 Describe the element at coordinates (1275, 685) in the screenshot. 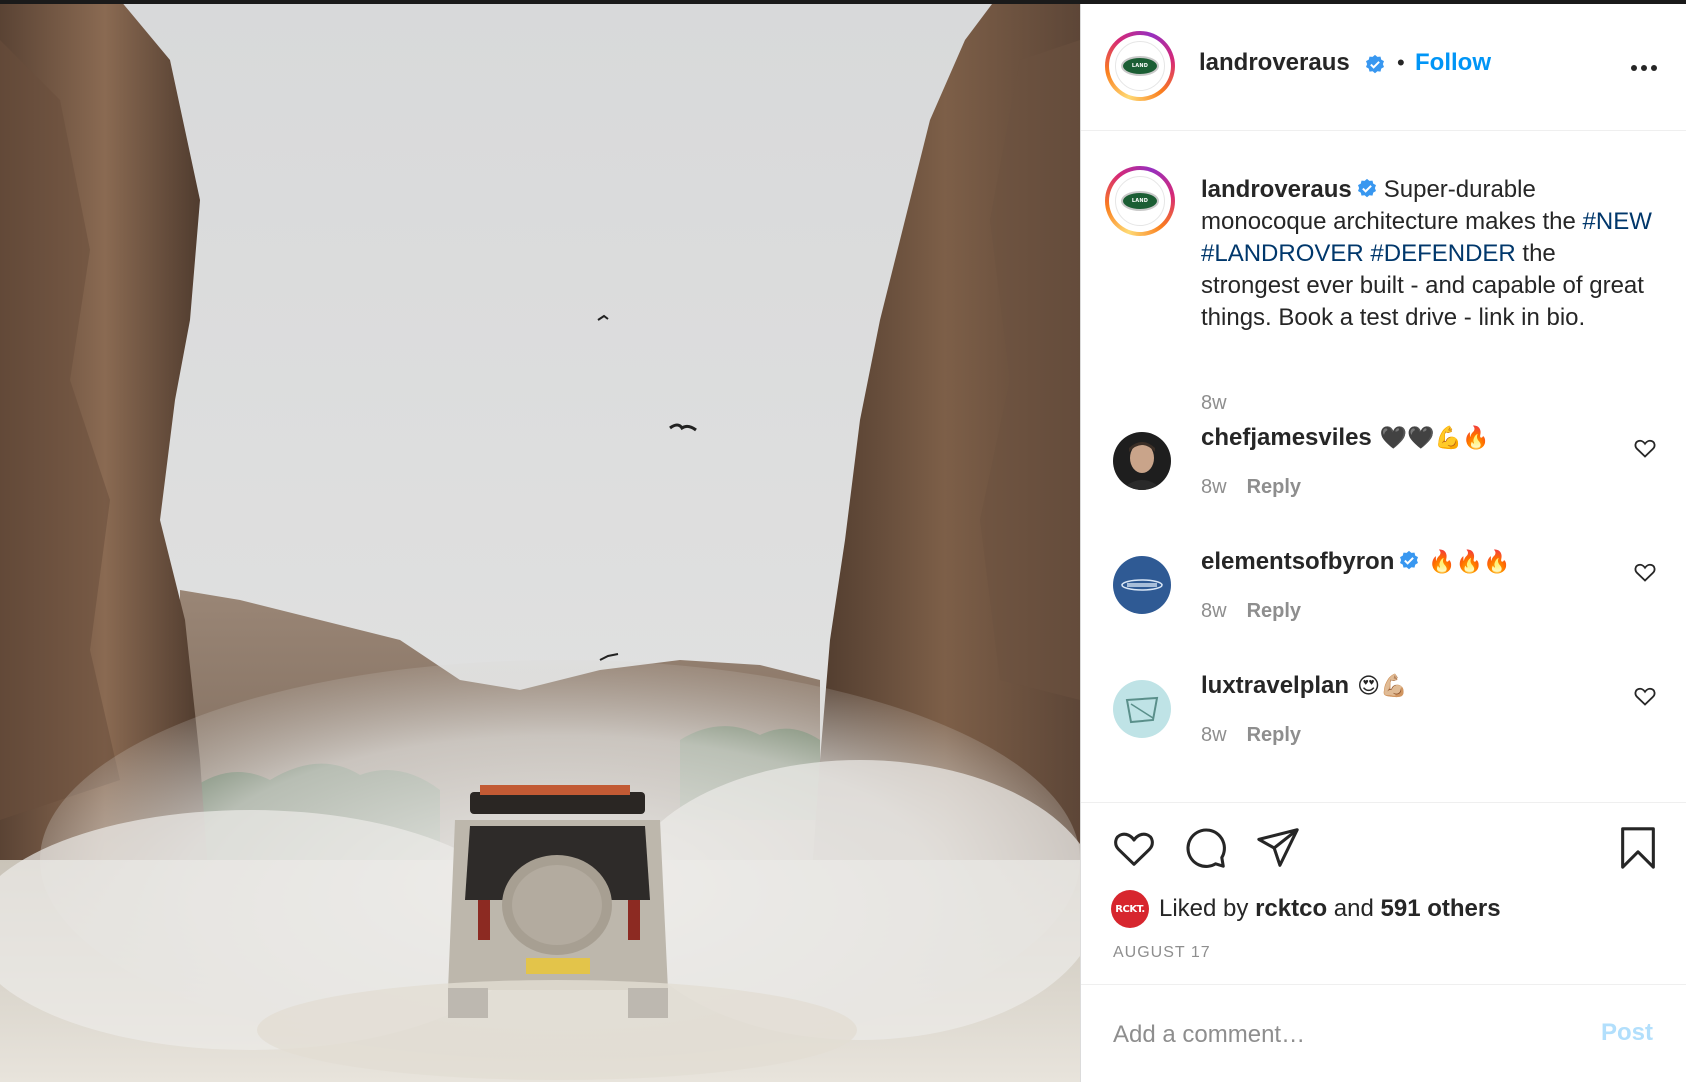

I see `commenter-username: luxtravelplan` at that location.